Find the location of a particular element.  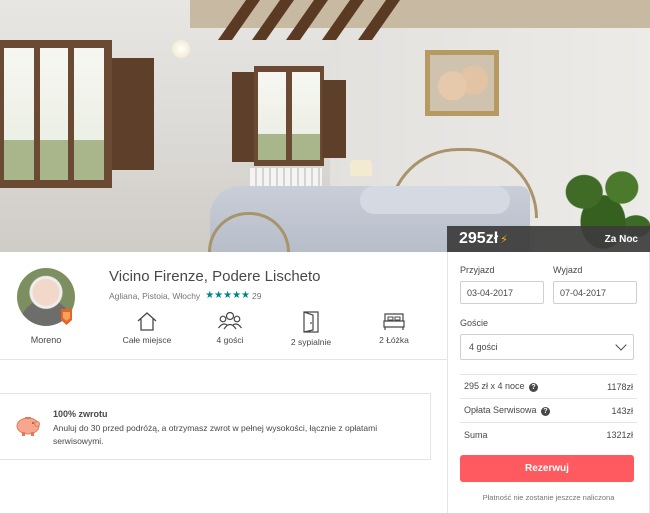

service-fee-value: 143zł is located at coordinates (622, 410).